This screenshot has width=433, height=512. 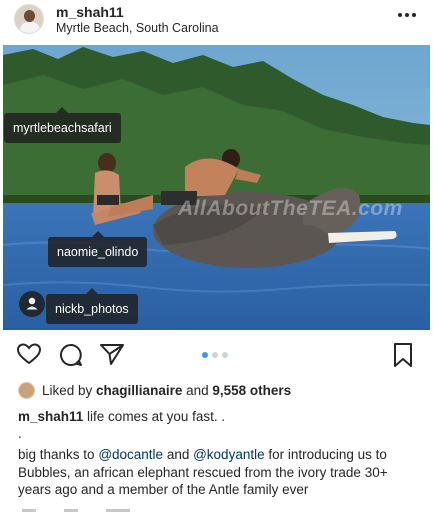 What do you see at coordinates (130, 454) in the screenshot?
I see `mention-link: @docantle` at bounding box center [130, 454].